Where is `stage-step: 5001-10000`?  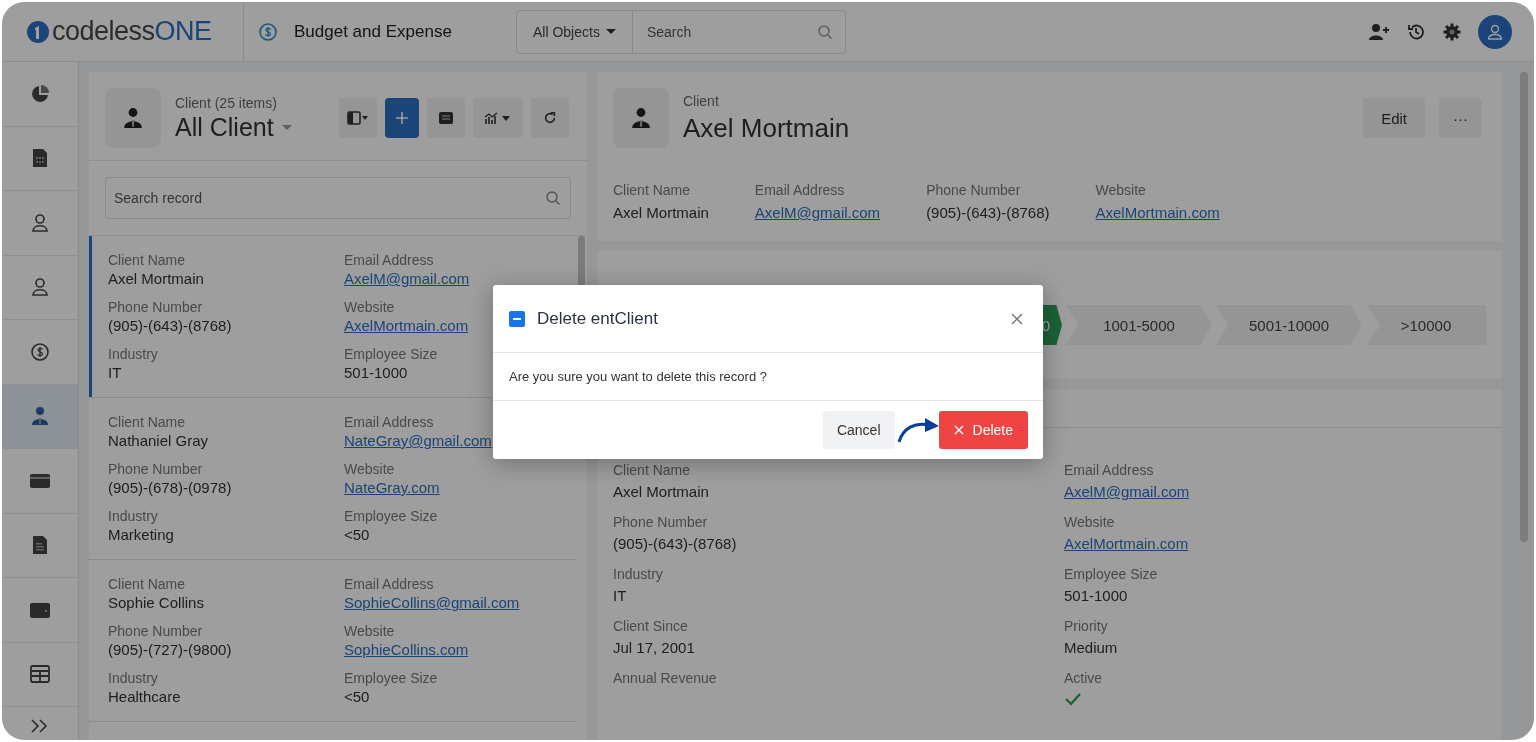 stage-step: 5001-10000 is located at coordinates (1289, 325).